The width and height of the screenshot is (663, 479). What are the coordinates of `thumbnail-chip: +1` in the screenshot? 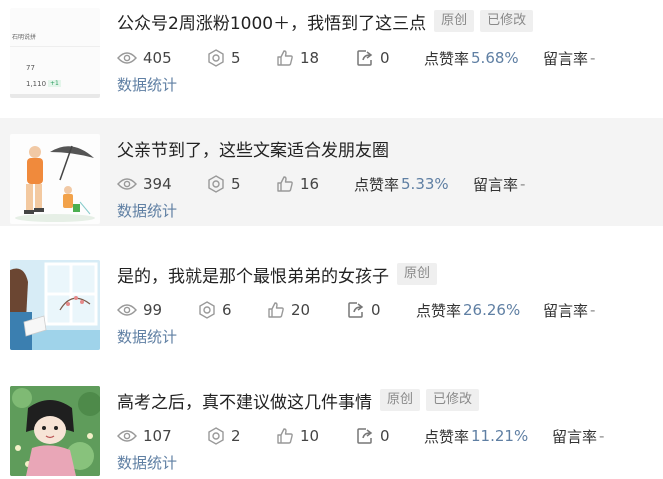 It's located at (54, 83).